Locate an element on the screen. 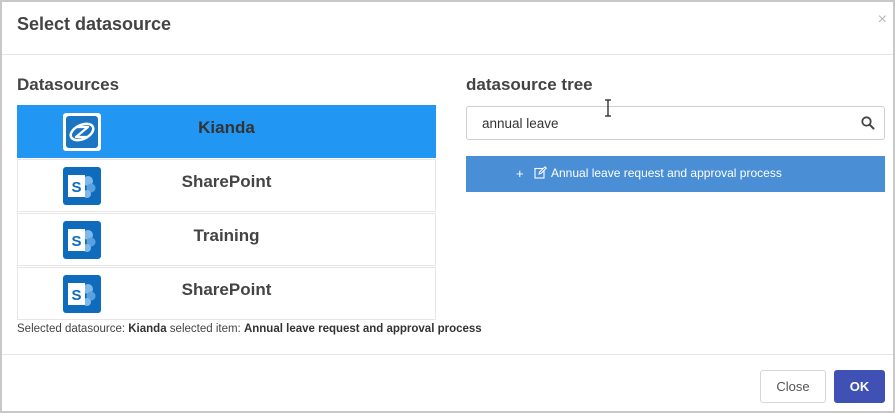 The image size is (895, 413). selected-item-prefix: selected item: is located at coordinates (205, 329).